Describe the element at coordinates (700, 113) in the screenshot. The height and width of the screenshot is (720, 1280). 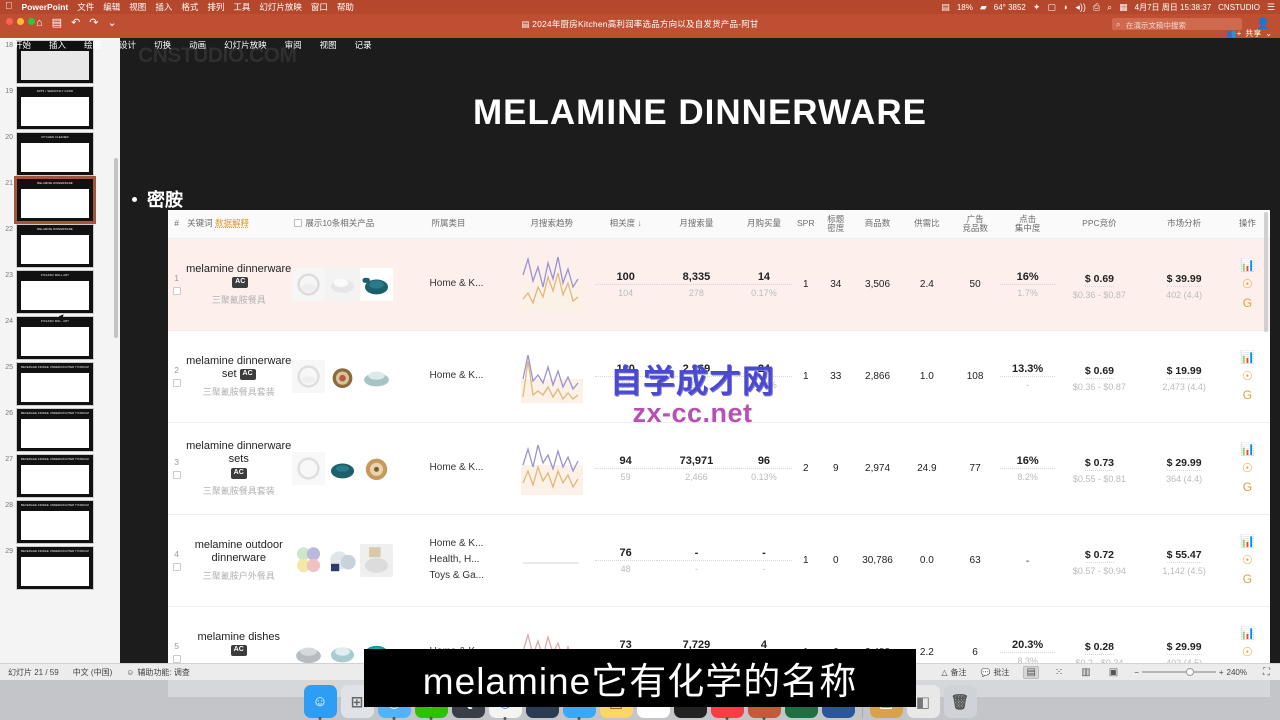
I see `slide-title: MELAMINE DINNERWARE` at that location.